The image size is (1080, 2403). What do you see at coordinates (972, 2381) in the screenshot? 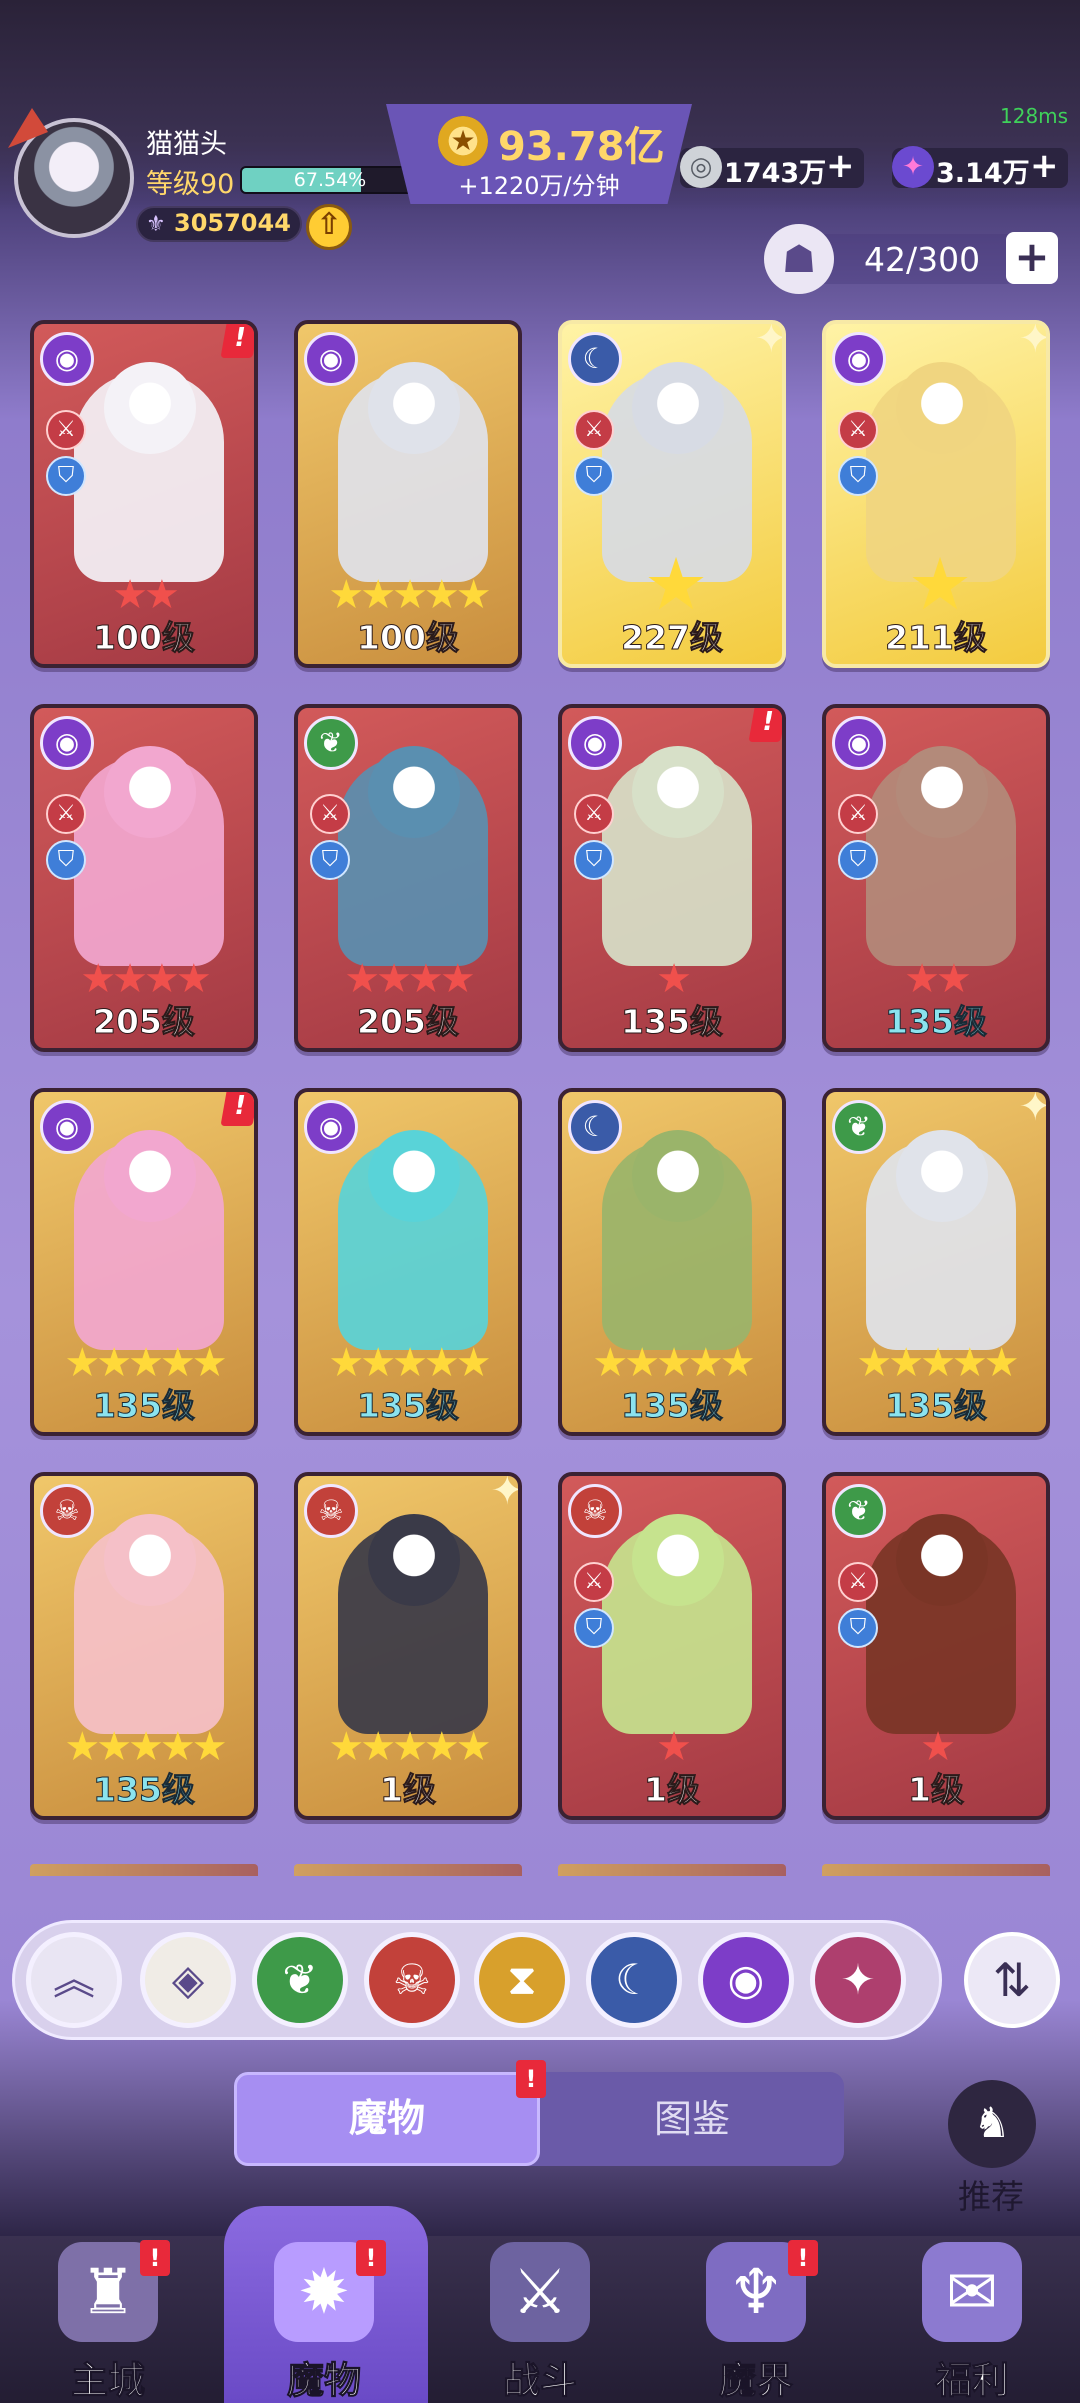
I see `nav-label: 福利` at bounding box center [972, 2381].